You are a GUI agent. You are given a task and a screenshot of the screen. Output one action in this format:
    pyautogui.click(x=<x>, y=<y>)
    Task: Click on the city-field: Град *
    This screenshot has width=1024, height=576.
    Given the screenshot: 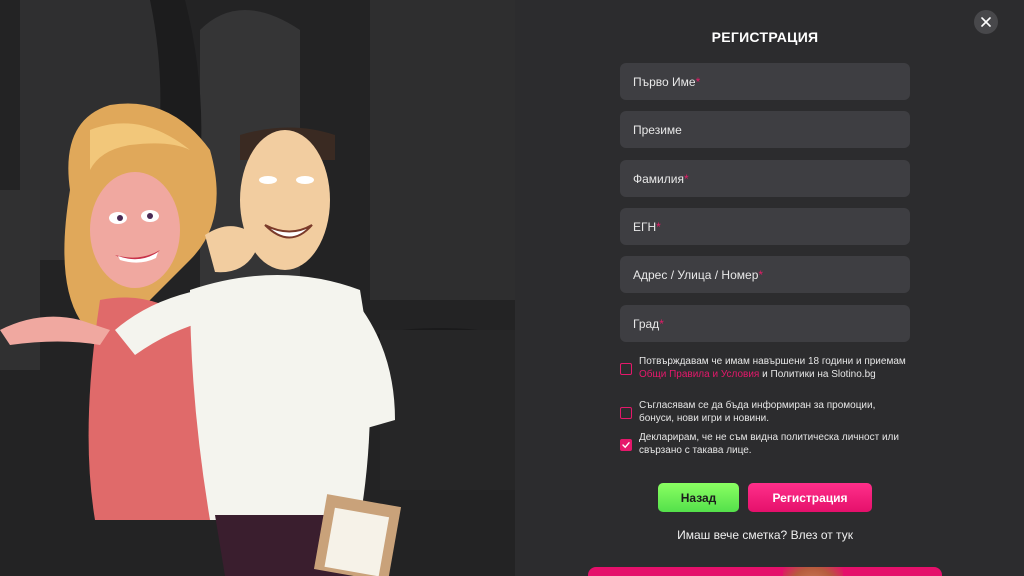 What is the action you would take?
    pyautogui.click(x=765, y=323)
    